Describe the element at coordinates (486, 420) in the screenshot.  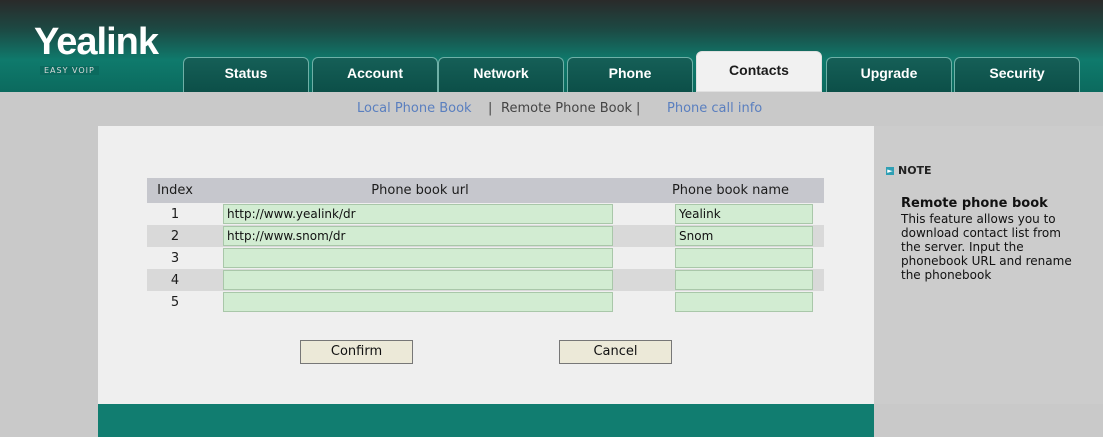
I see `footer-bar` at that location.